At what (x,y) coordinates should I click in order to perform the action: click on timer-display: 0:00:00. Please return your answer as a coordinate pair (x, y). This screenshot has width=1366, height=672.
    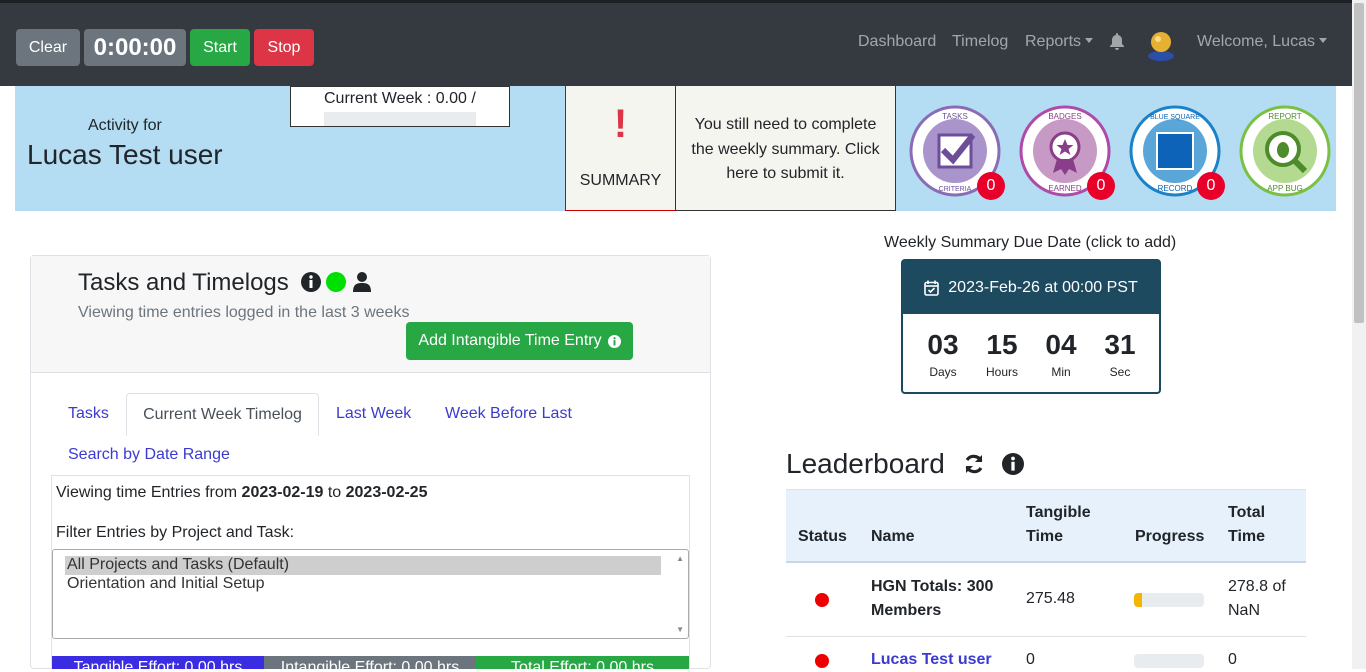
    Looking at the image, I should click on (135, 47).